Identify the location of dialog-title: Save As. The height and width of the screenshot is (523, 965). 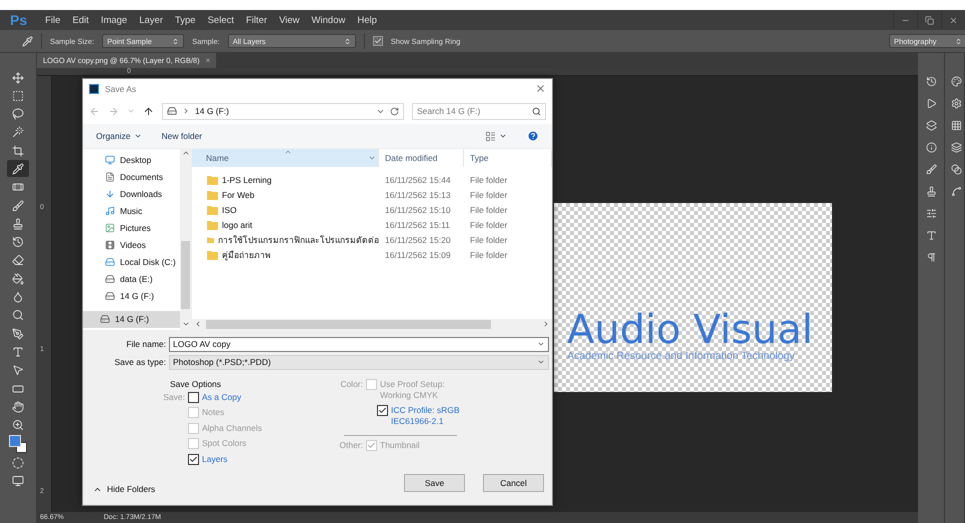
(120, 89).